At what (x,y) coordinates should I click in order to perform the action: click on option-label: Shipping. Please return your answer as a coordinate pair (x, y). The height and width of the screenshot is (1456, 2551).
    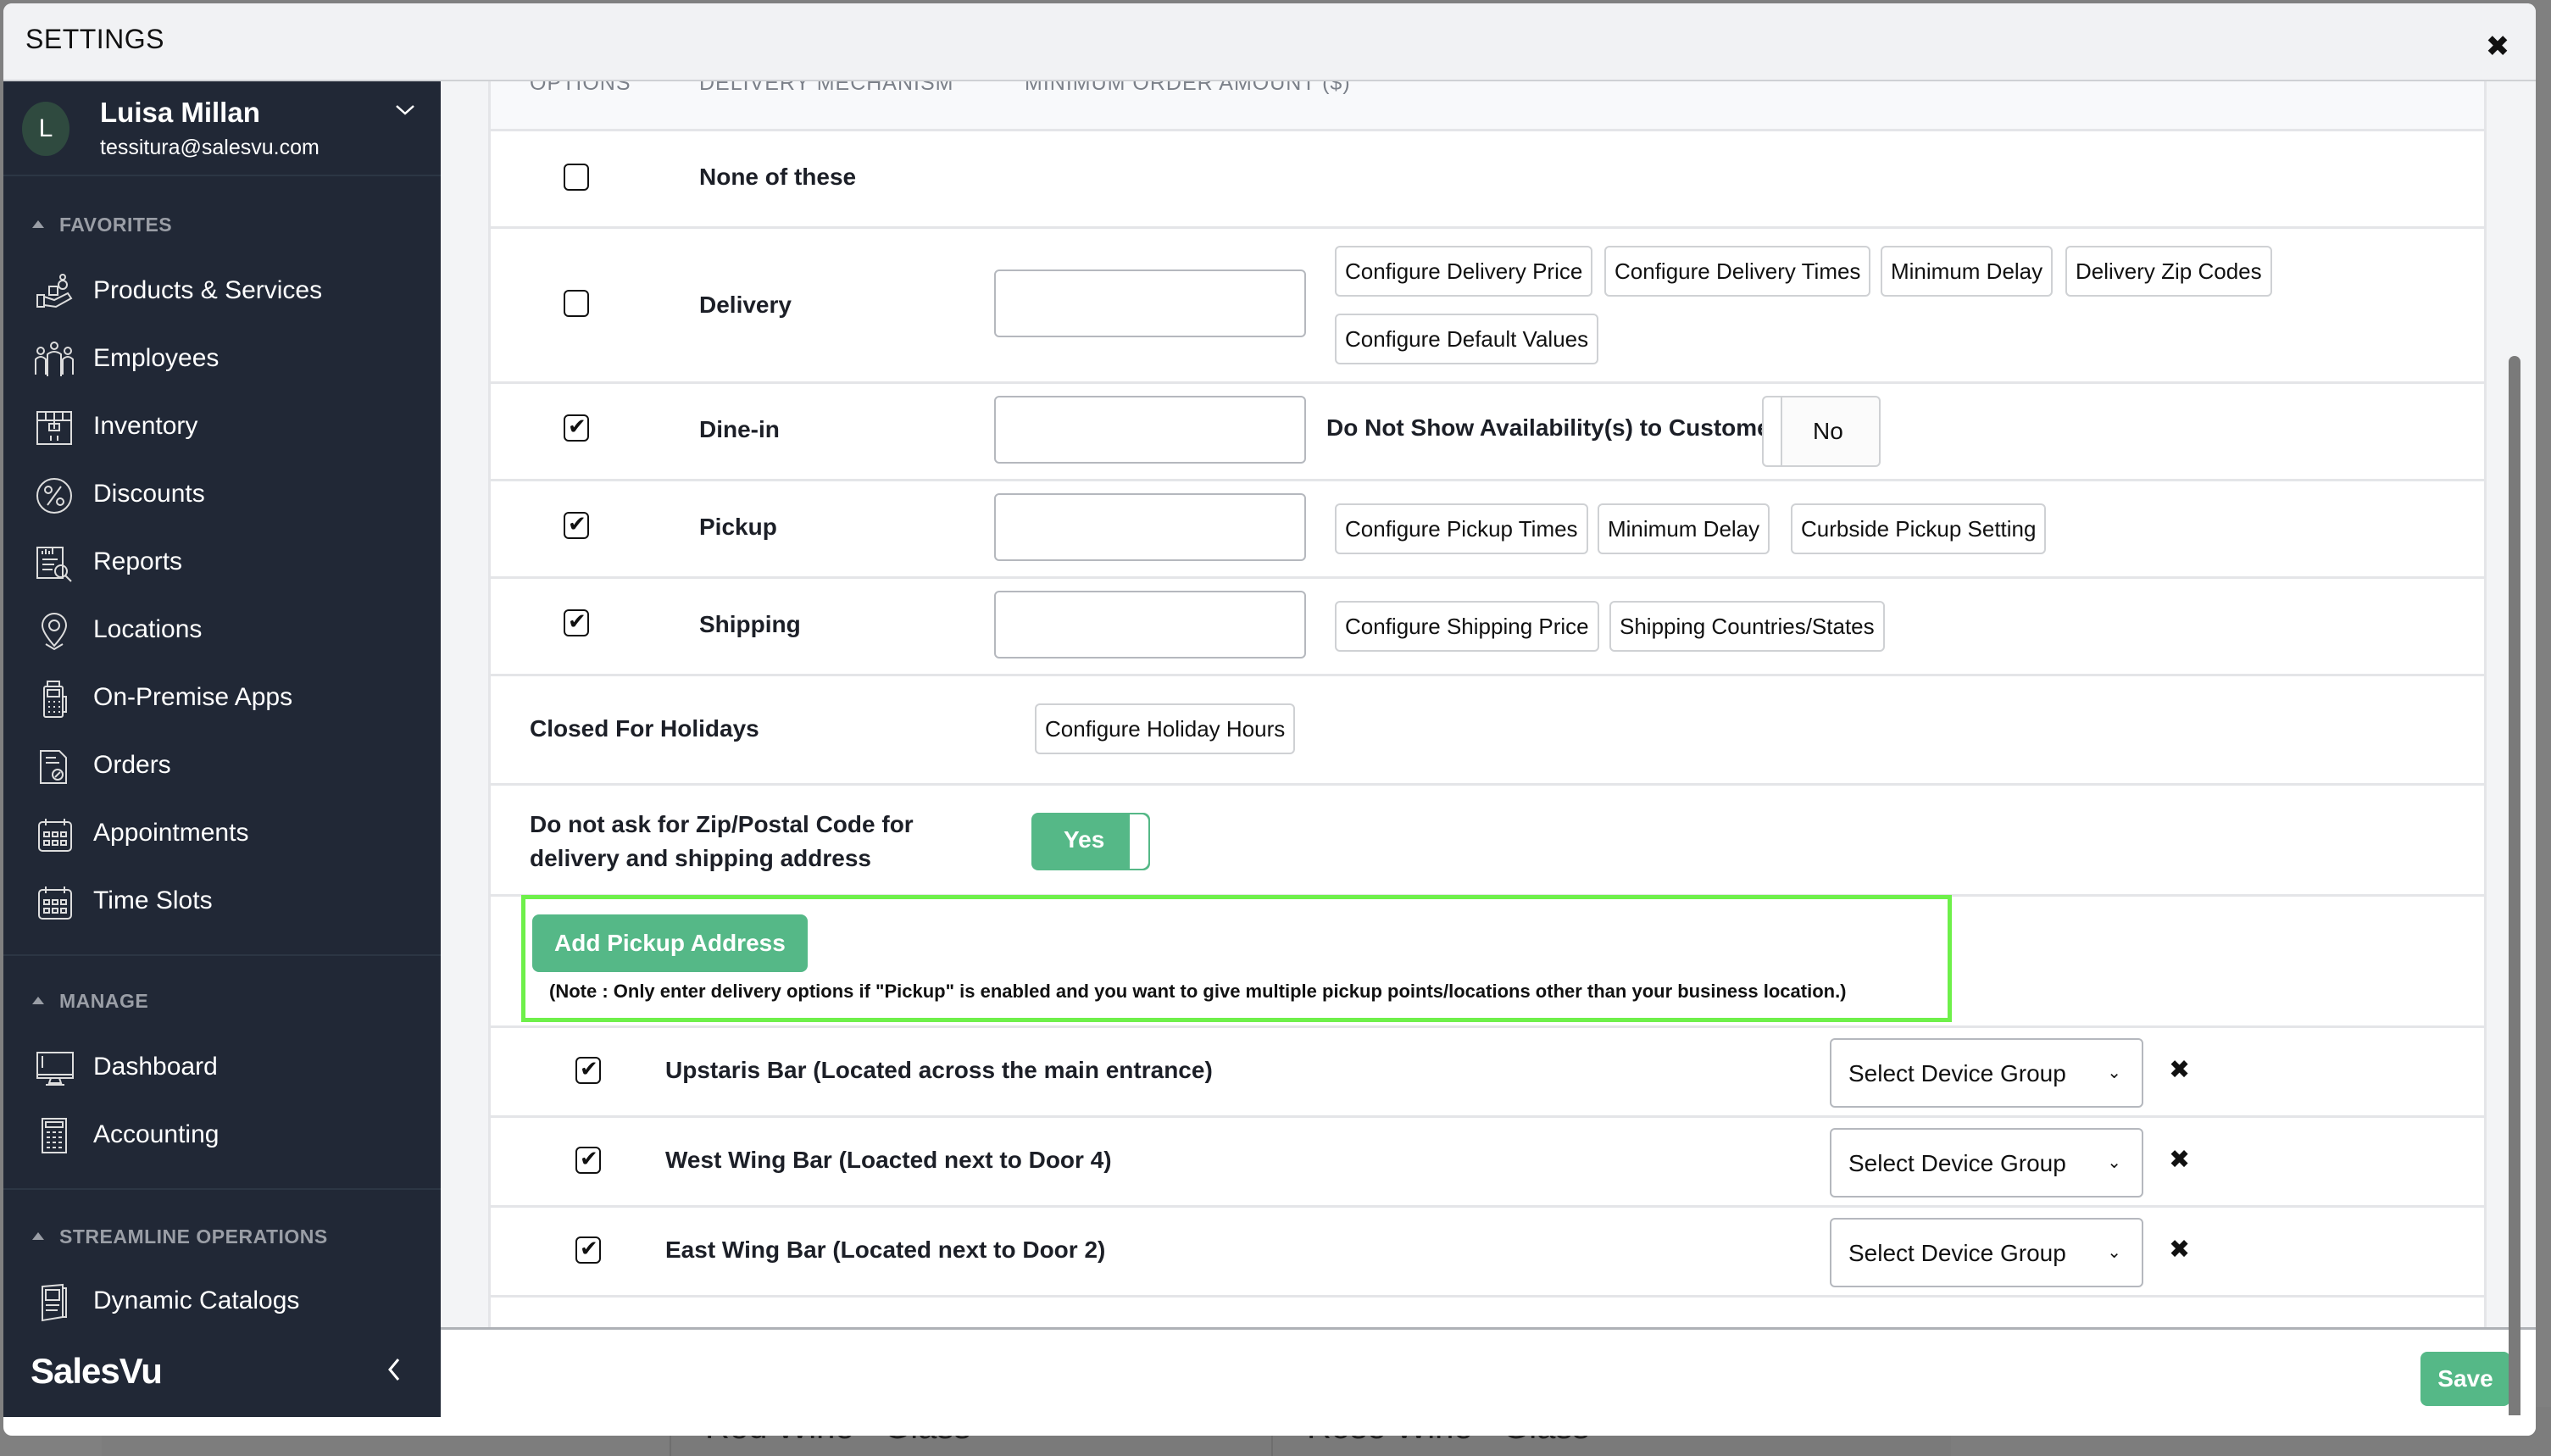
    Looking at the image, I should click on (750, 624).